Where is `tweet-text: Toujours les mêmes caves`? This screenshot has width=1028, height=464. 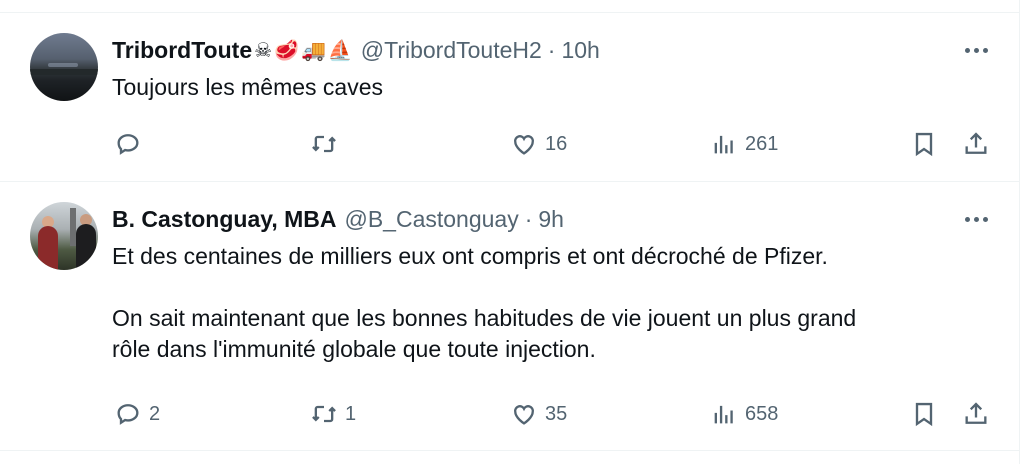 tweet-text: Toujours les mêmes caves is located at coordinates (247, 87).